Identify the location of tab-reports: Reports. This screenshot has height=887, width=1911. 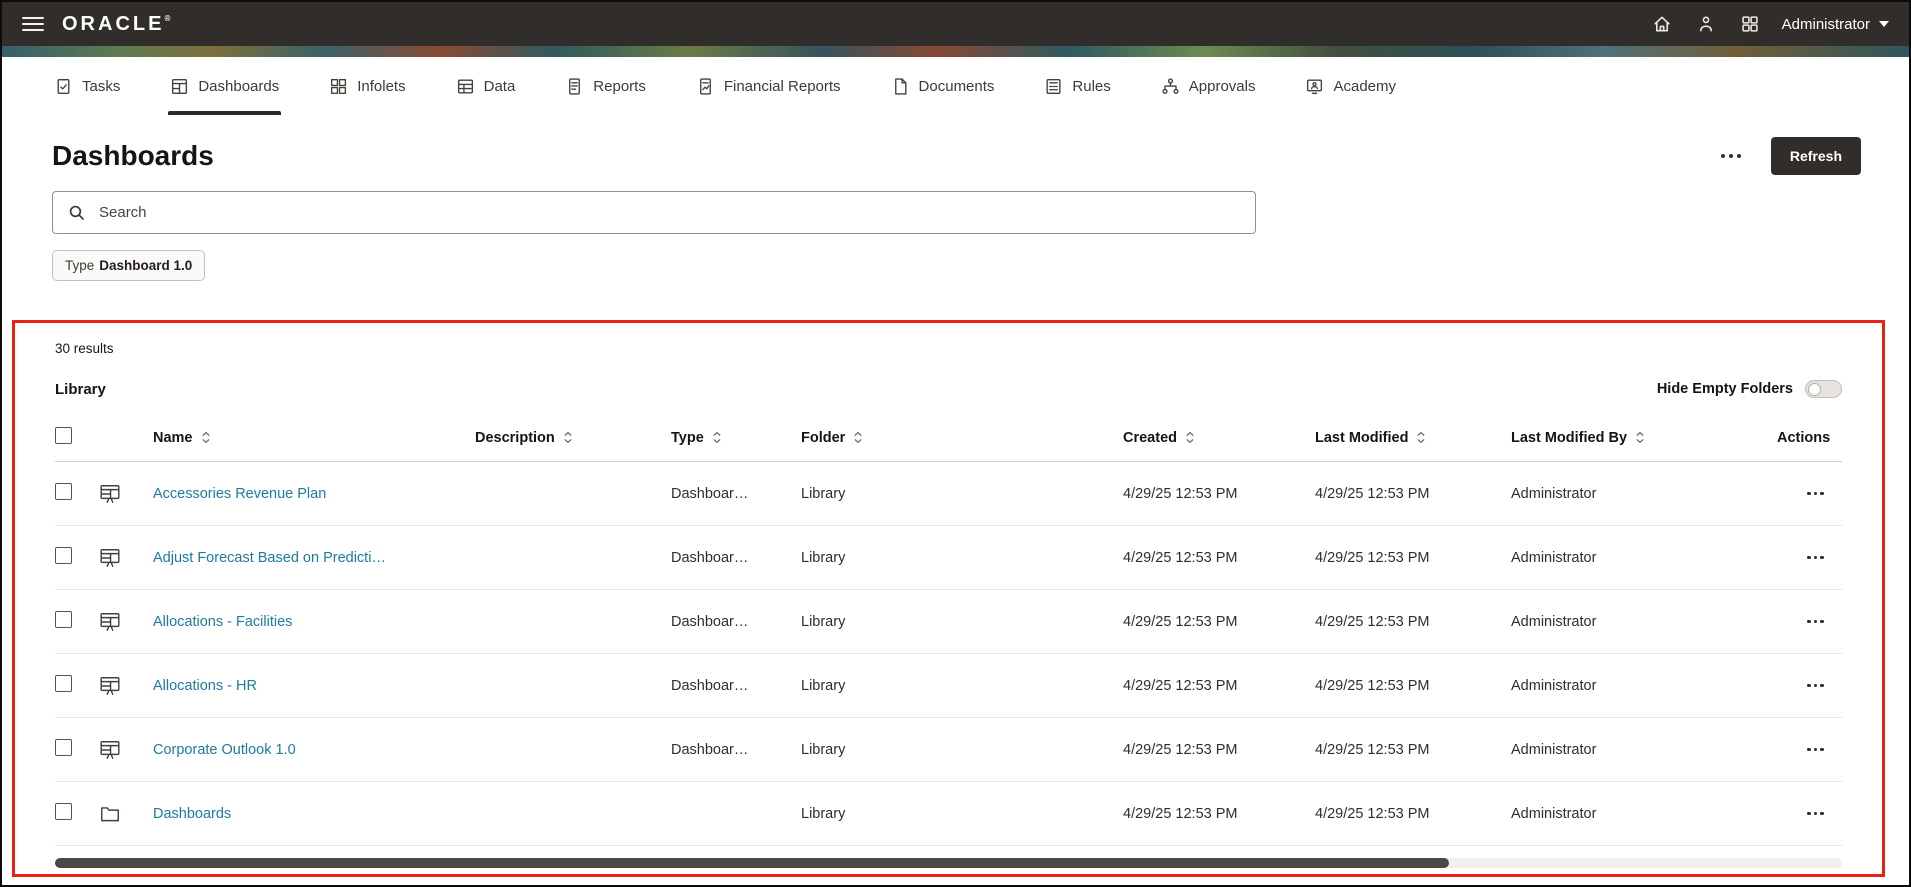
(605, 86).